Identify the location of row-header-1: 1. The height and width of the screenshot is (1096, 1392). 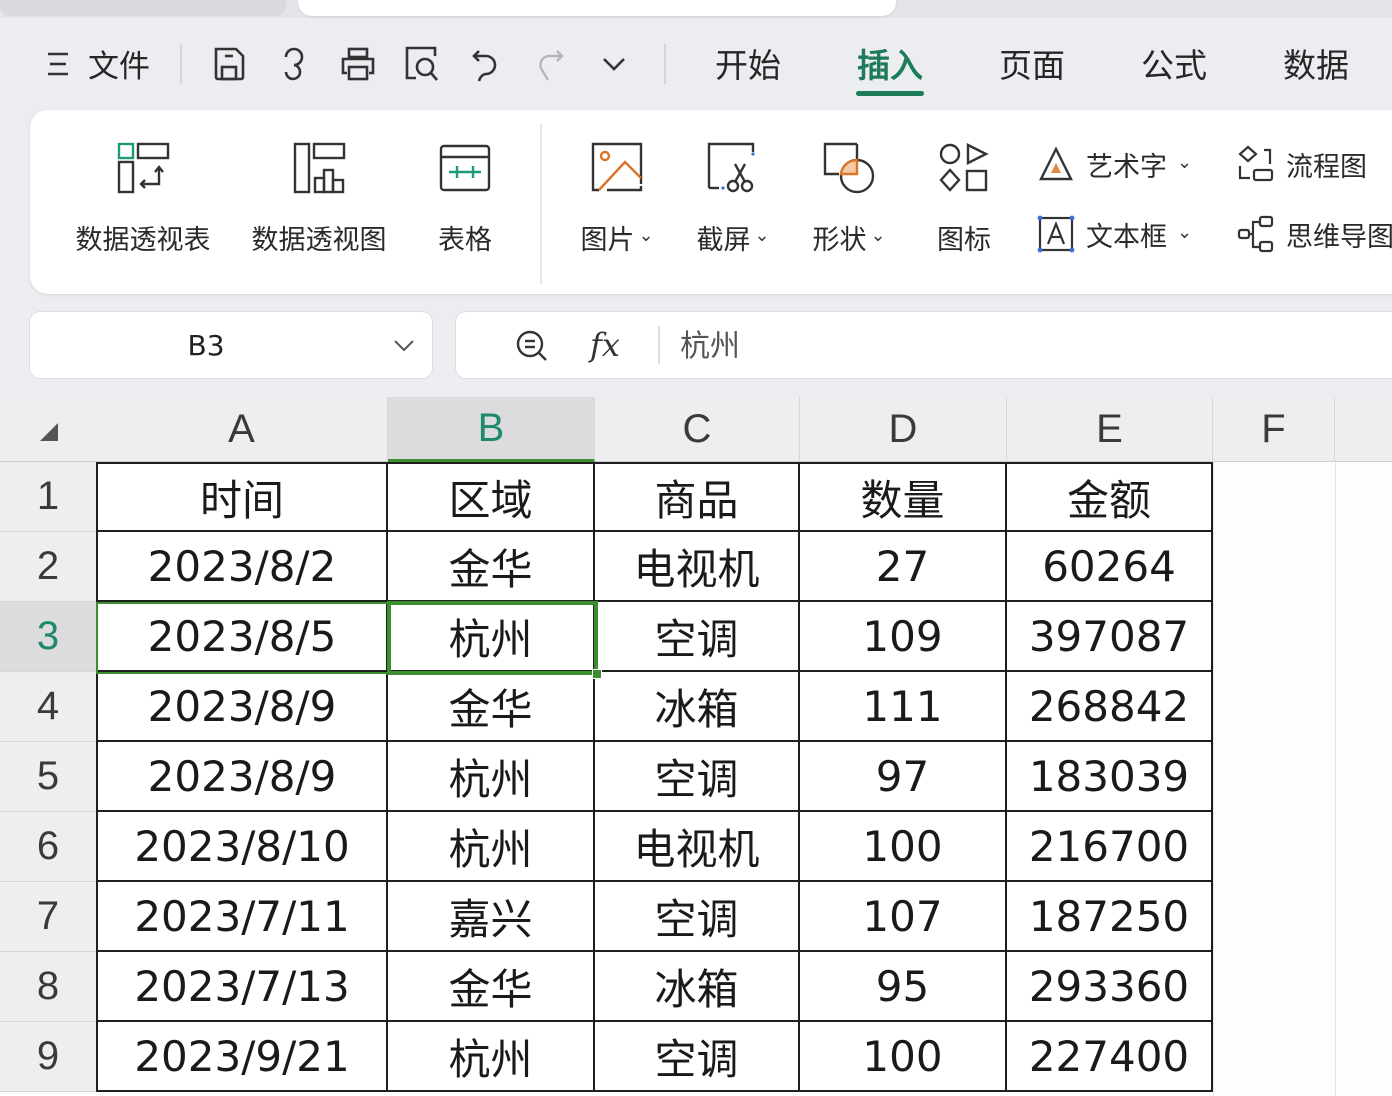
(48, 497).